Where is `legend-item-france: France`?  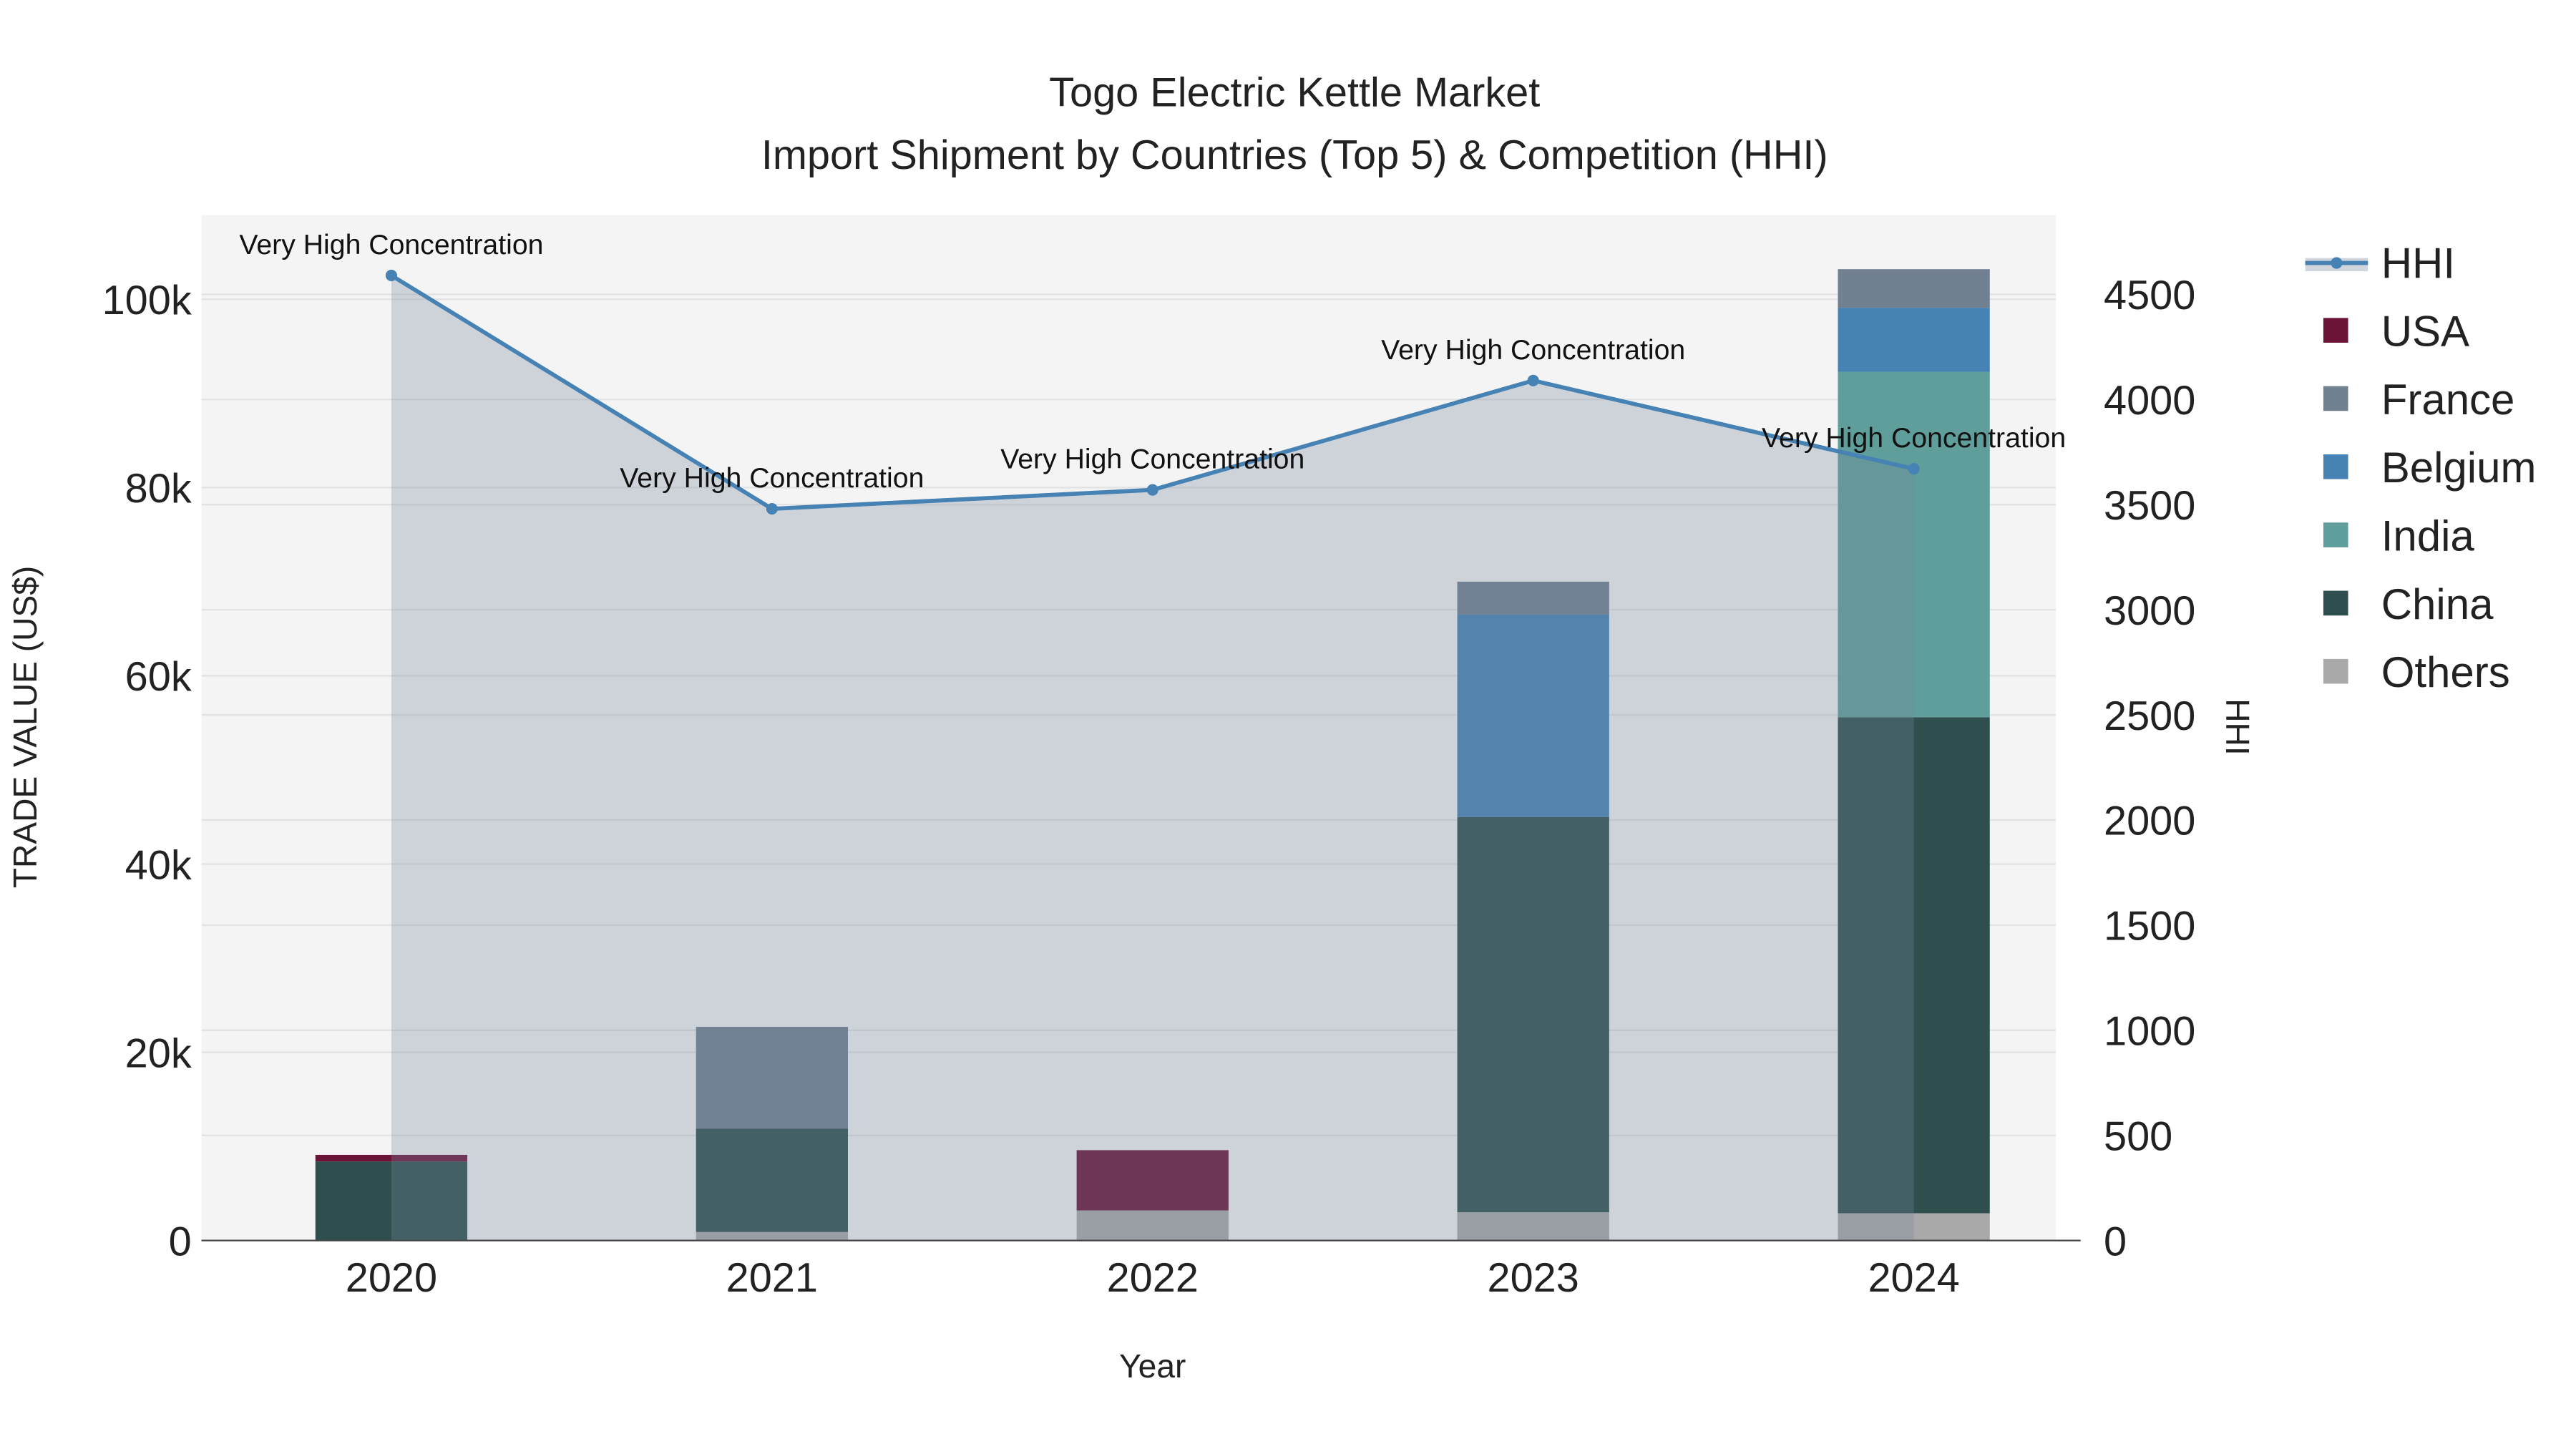
legend-item-france: France is located at coordinates (2419, 400).